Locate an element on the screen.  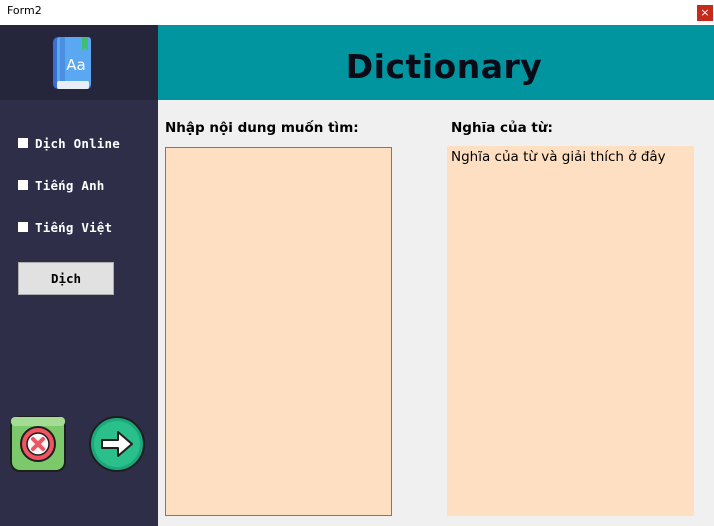
header-banner: Dictionary is located at coordinates (436, 62).